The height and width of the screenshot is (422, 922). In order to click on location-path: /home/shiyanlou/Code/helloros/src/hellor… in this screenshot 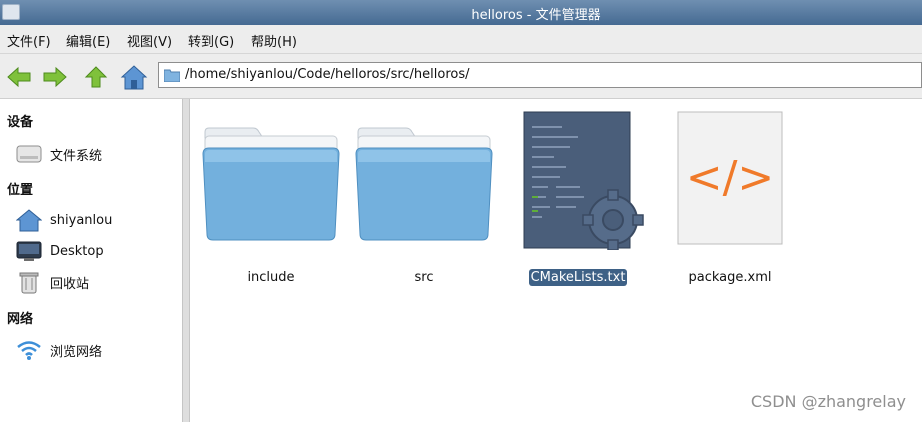, I will do `click(327, 74)`.